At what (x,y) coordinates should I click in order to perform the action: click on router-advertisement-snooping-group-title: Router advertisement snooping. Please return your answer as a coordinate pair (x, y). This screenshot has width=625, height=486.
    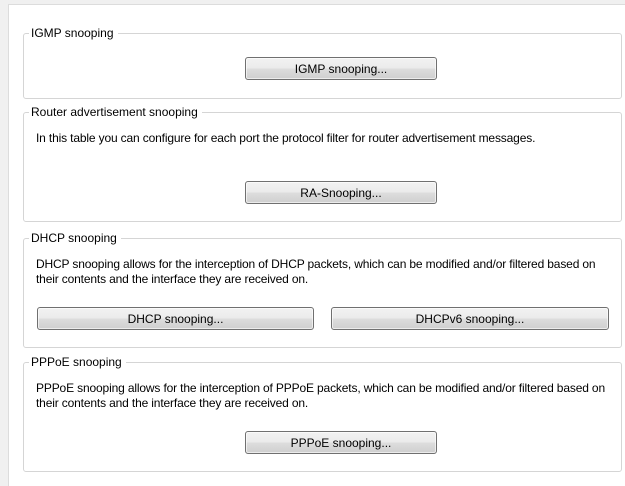
    Looking at the image, I should click on (115, 112).